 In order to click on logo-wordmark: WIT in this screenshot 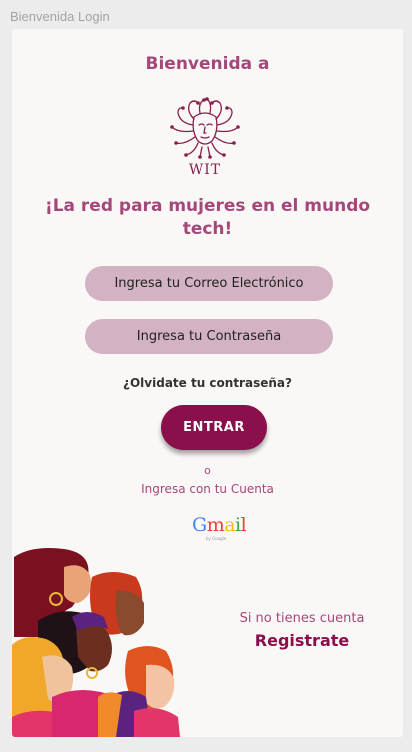, I will do `click(205, 170)`.